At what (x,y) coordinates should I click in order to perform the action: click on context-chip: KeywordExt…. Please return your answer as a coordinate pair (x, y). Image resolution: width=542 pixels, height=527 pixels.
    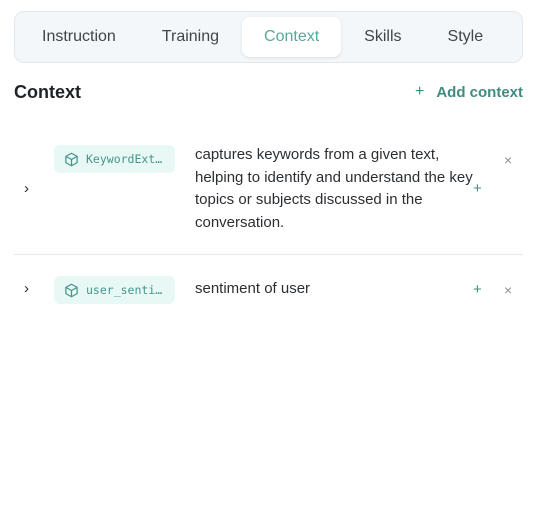
    Looking at the image, I should click on (114, 159).